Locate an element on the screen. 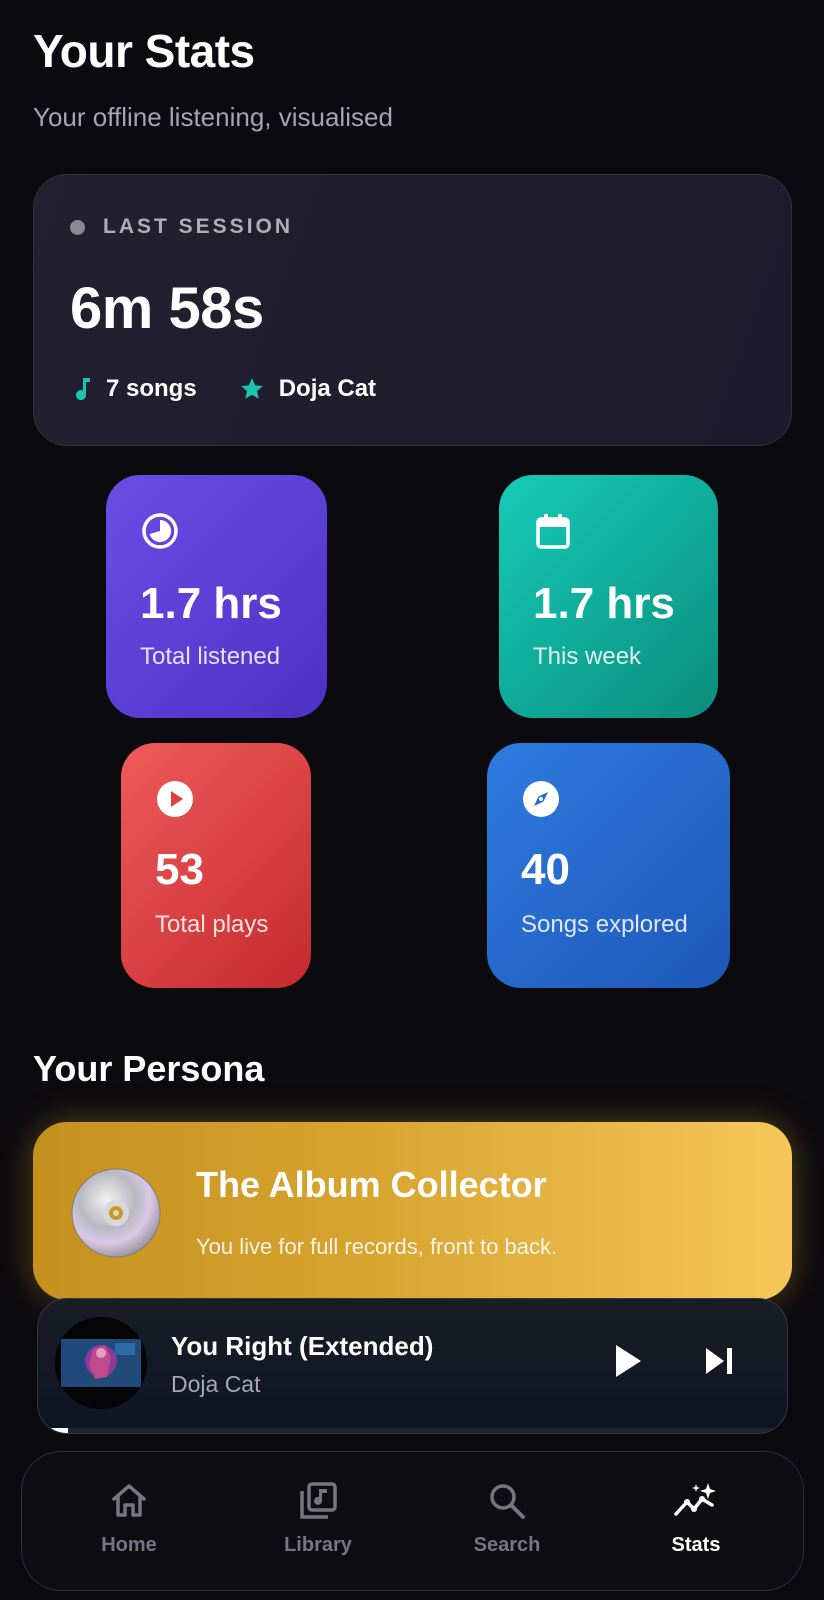  skip-next-icon is located at coordinates (719, 1361).